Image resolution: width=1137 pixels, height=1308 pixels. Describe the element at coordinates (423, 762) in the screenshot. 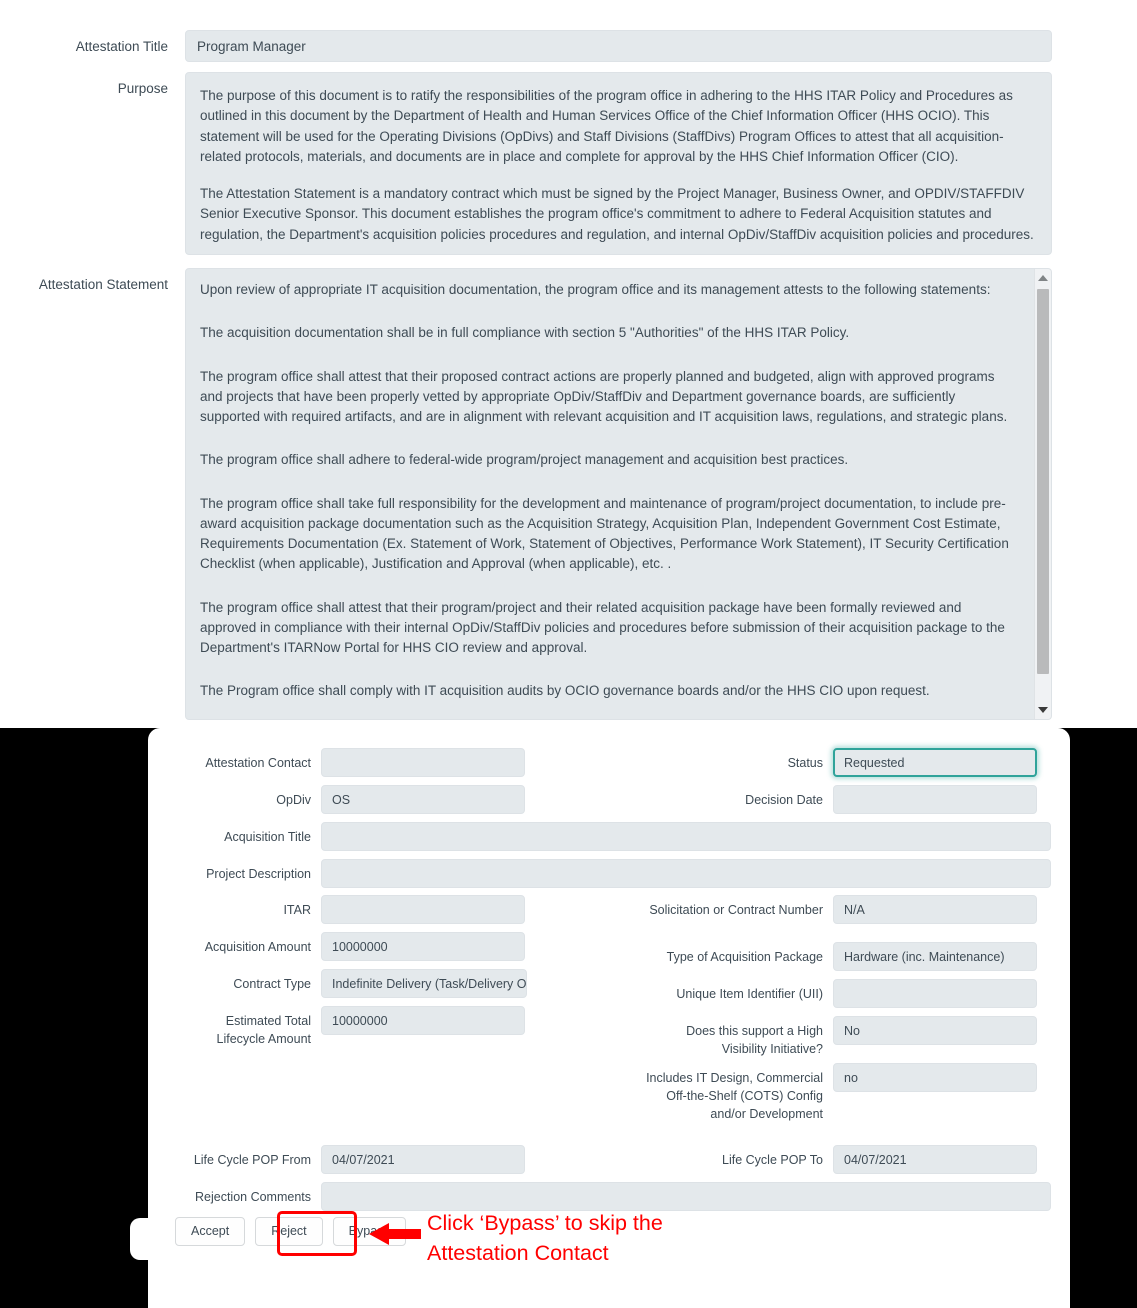

I see `input-attestation-contact` at that location.